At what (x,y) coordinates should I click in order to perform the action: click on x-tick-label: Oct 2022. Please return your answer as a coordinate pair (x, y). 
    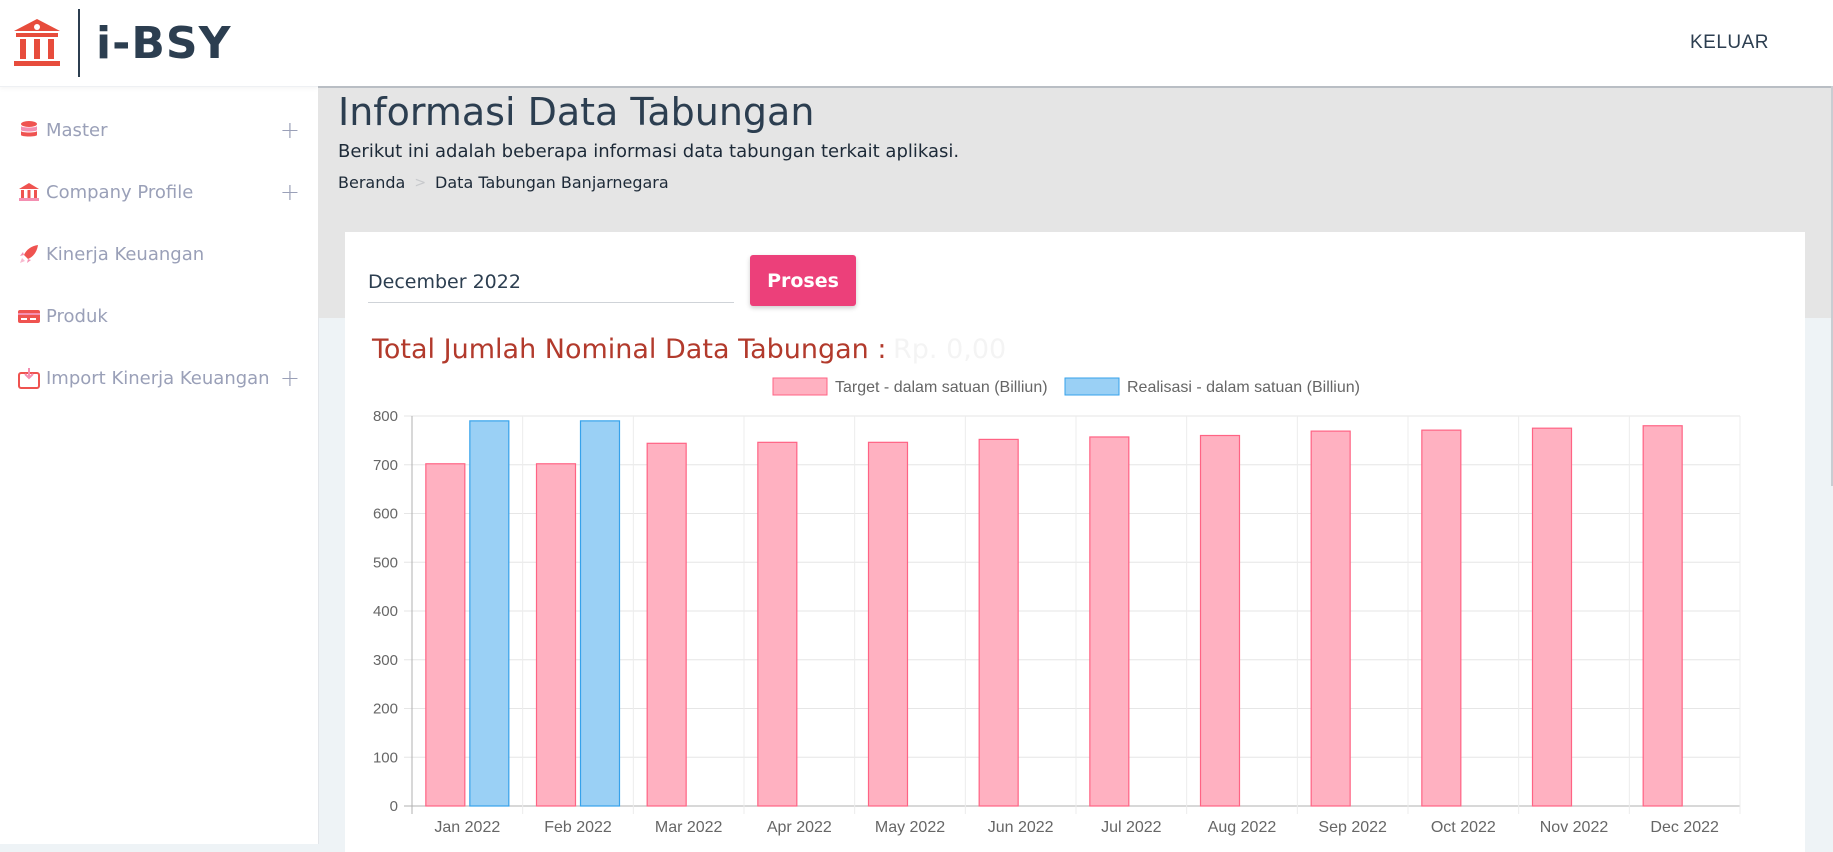
    Looking at the image, I should click on (1463, 827).